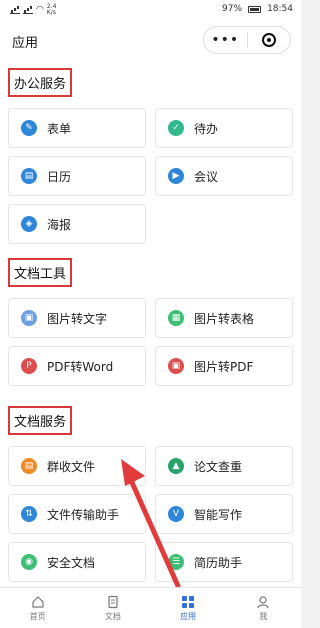 The width and height of the screenshot is (320, 628). Describe the element at coordinates (40, 272) in the screenshot. I see `section-title-doc-tools: 文档工具` at that location.